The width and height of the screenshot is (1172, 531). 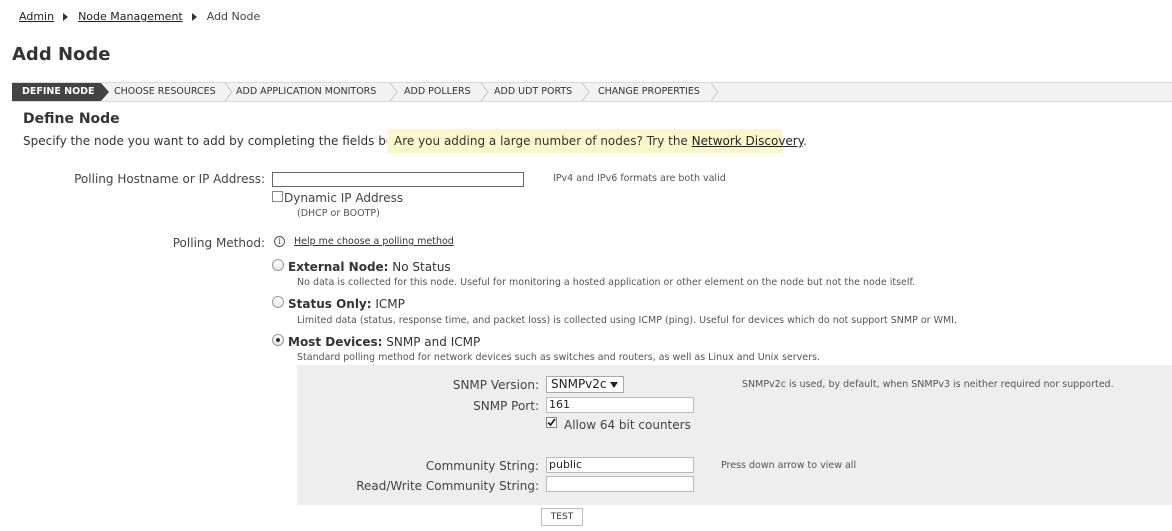 I want to click on snmp-port-value: 161, so click(x=559, y=404).